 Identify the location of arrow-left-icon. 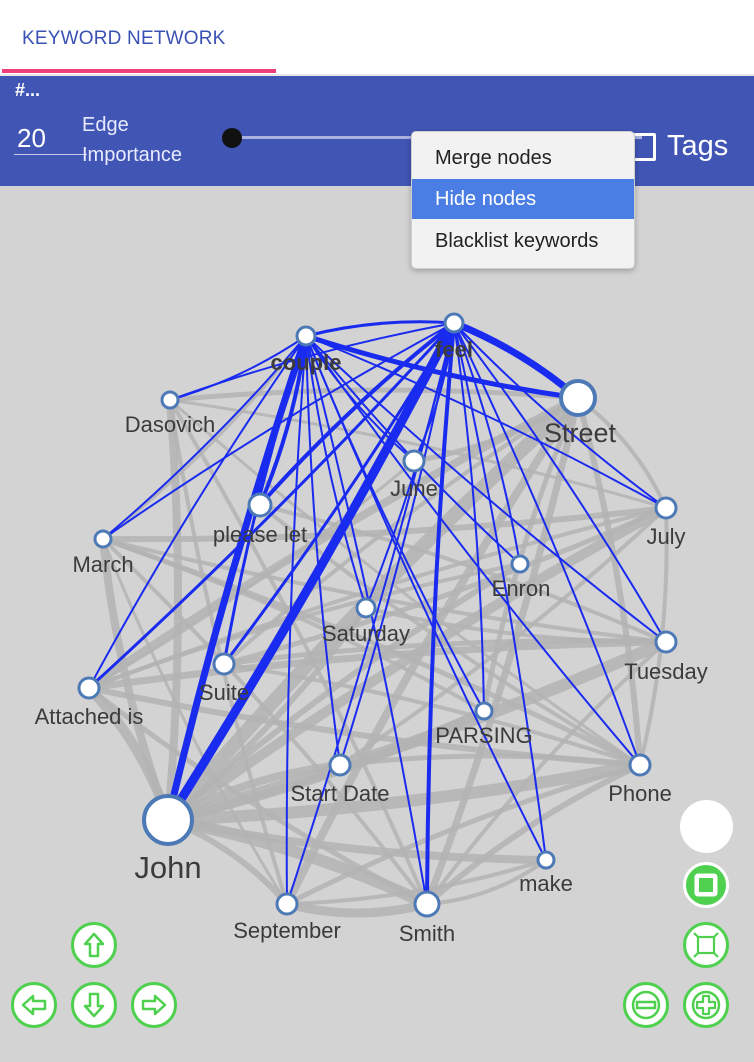
(34, 1005).